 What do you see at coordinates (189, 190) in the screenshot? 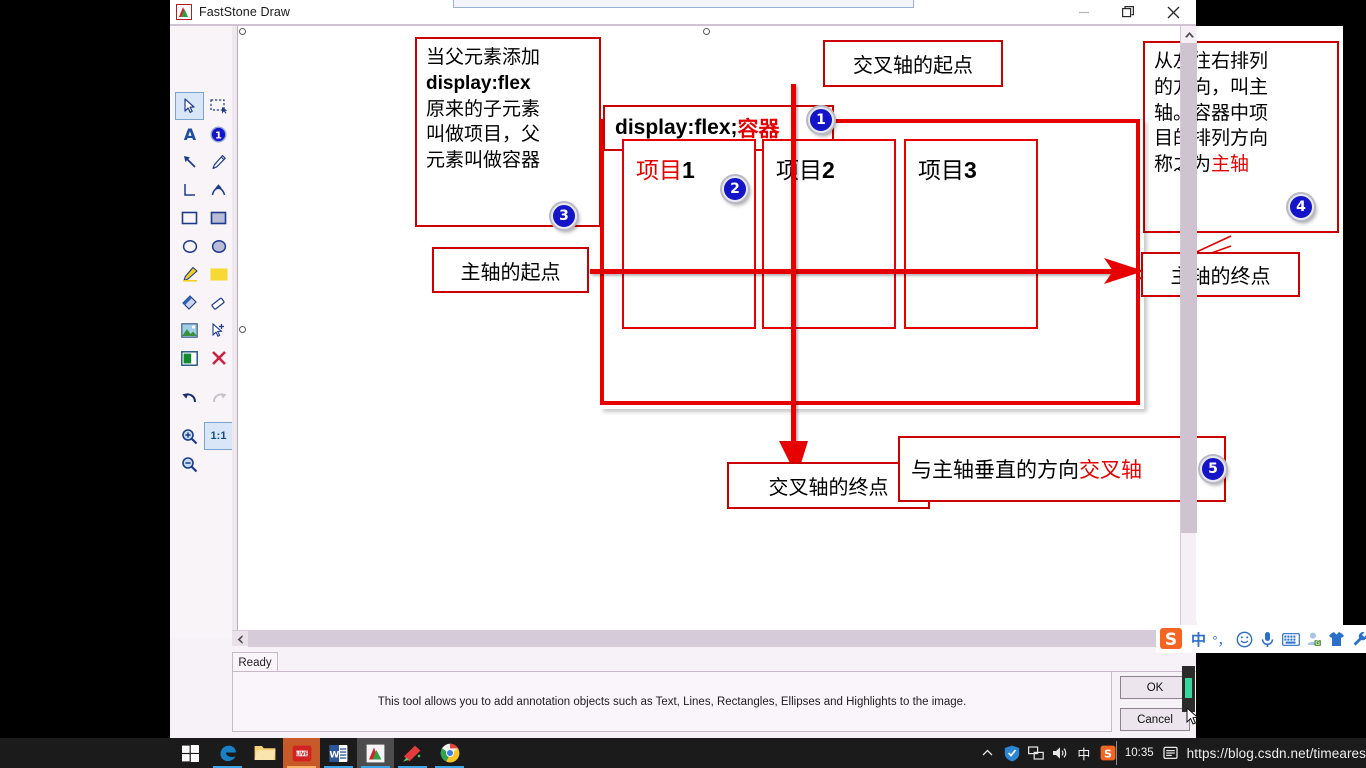
I see `corner-line-tool` at bounding box center [189, 190].